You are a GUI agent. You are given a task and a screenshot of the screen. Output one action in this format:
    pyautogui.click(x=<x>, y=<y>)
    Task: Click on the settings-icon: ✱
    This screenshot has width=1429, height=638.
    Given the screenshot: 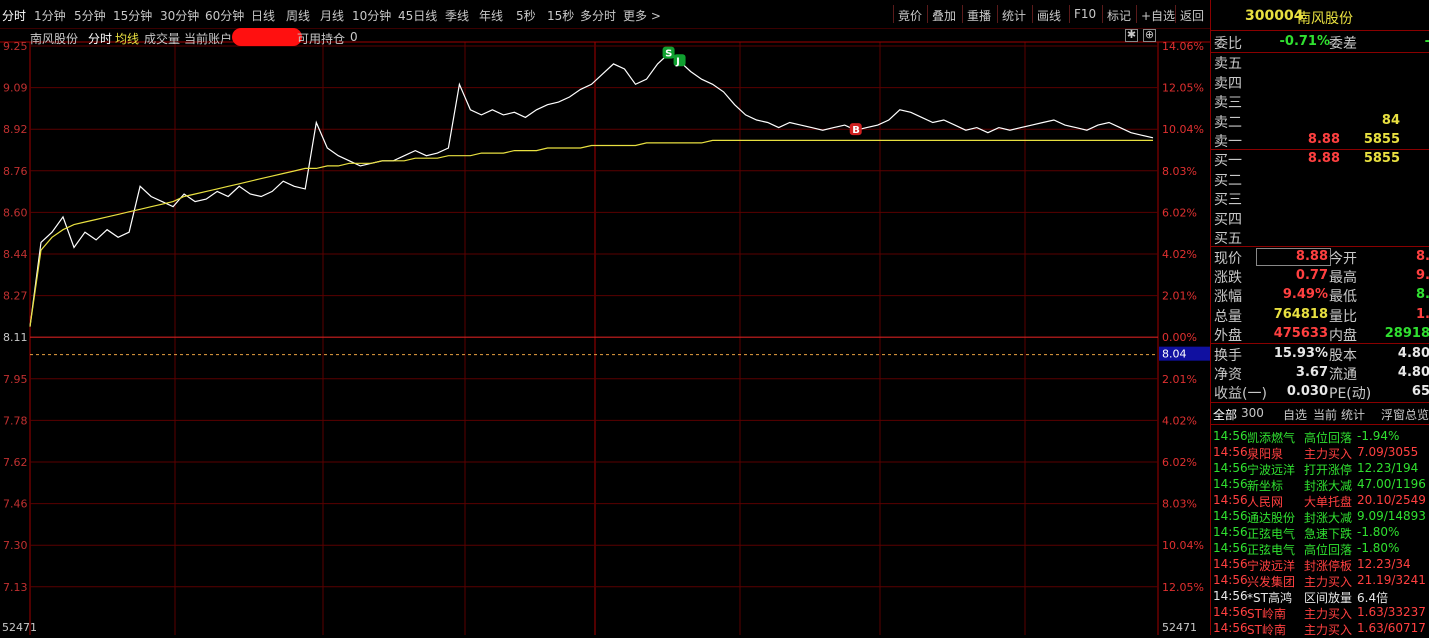 What is the action you would take?
    pyautogui.click(x=1131, y=35)
    